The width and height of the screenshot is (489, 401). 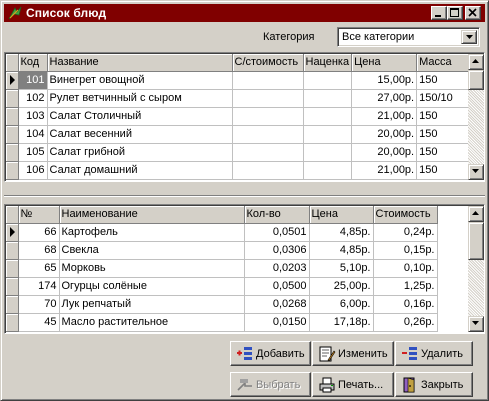 What do you see at coordinates (405, 322) in the screenshot?
I see `ingredient-cost-cell: 0,26р.` at bounding box center [405, 322].